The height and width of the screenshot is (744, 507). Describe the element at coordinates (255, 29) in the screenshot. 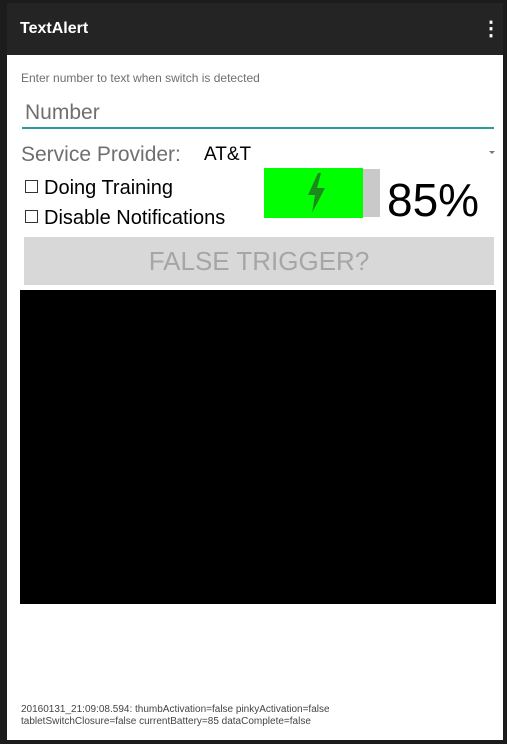

I see `app-bar: TextAlert ⋮` at that location.